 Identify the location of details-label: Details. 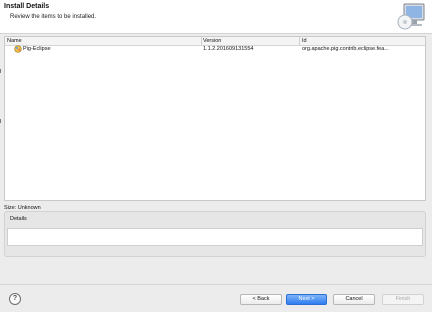
(18, 219).